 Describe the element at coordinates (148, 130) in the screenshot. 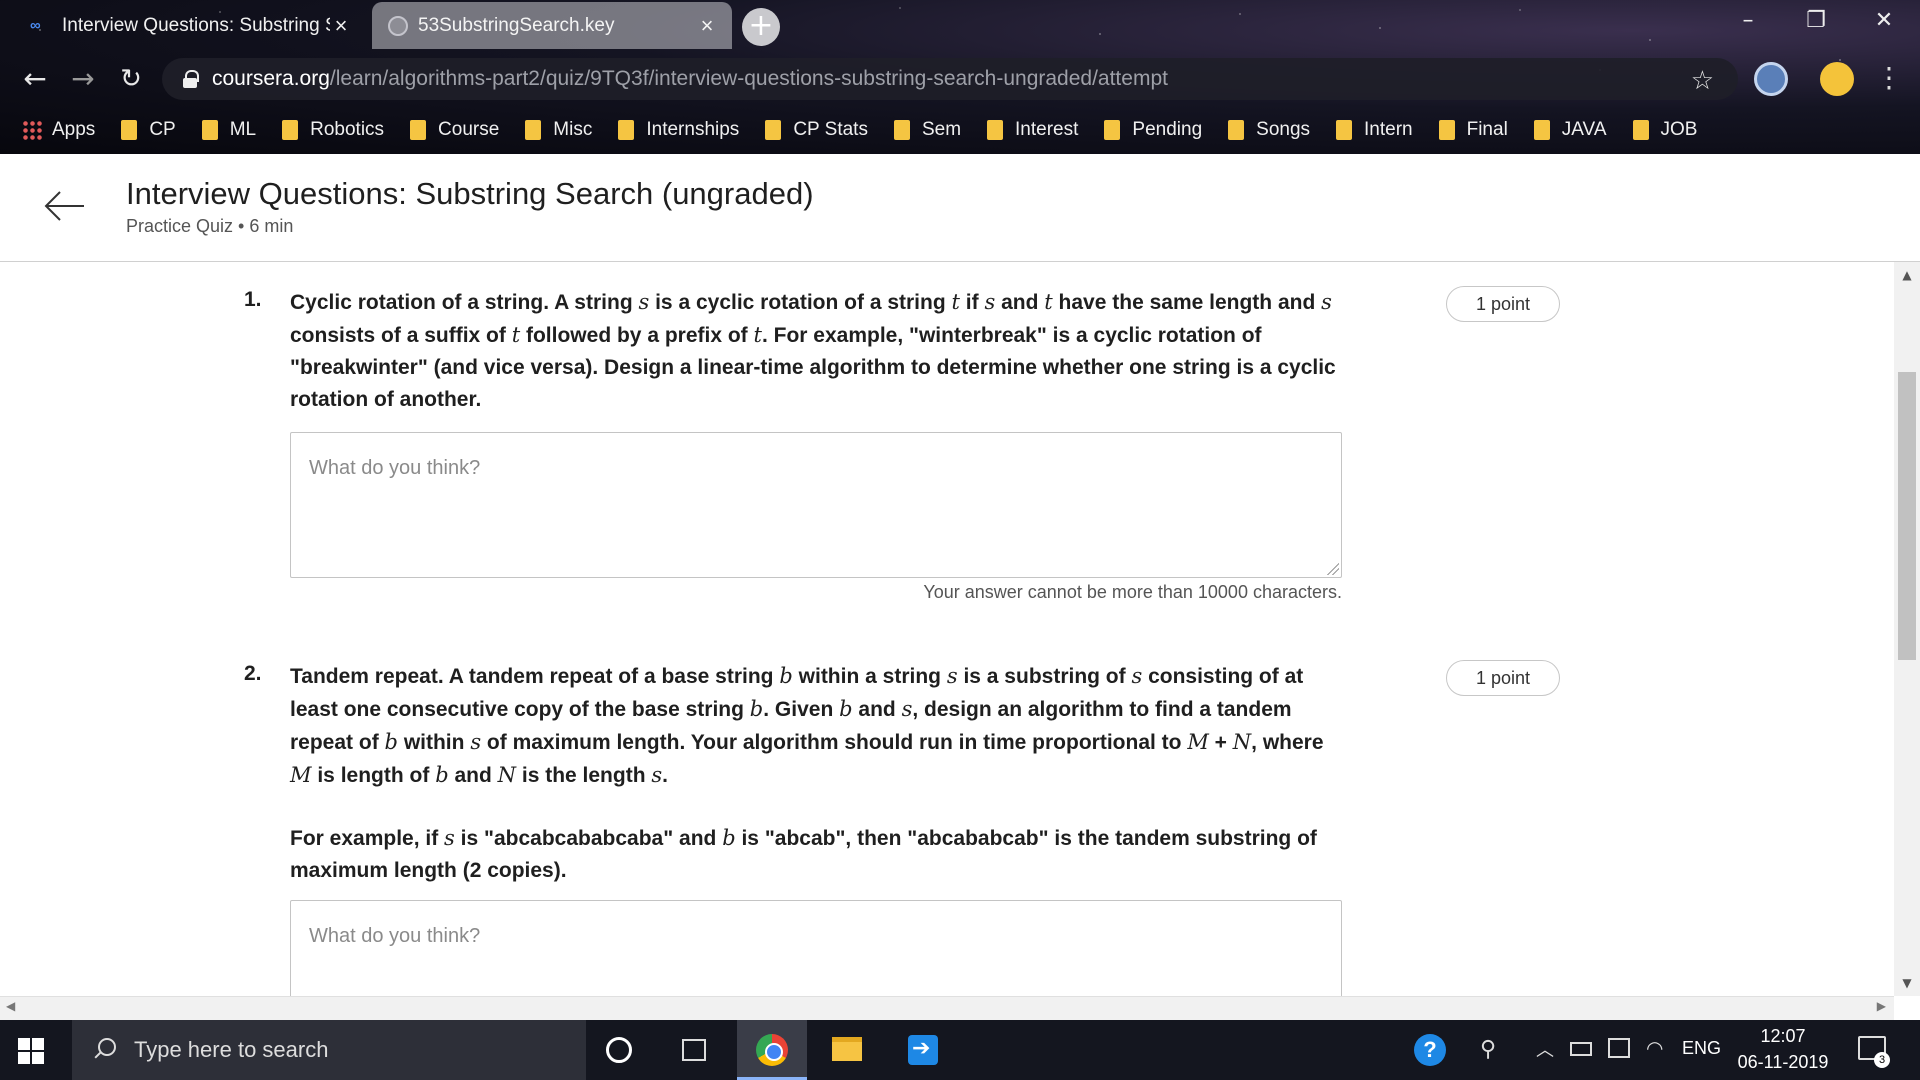

I see `bookmark-cp: CP` at that location.